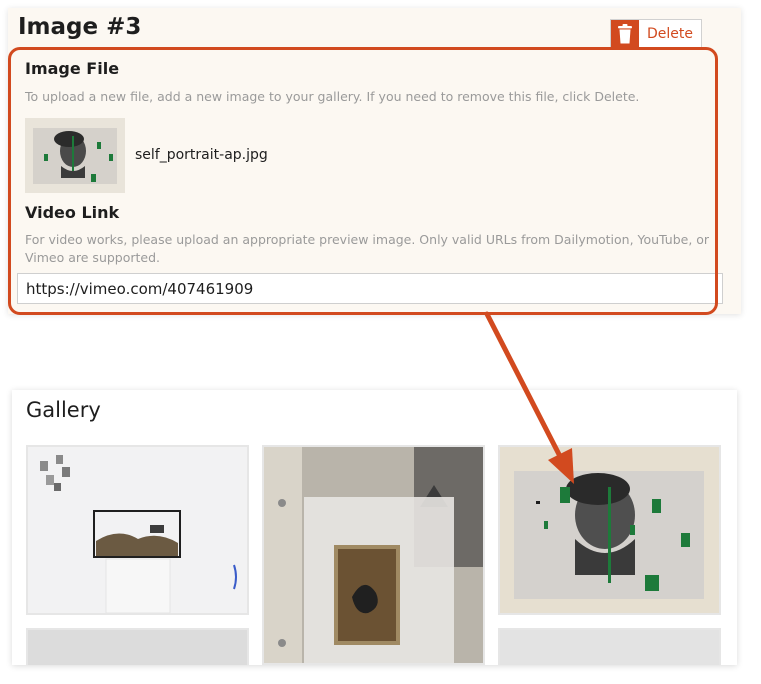 This screenshot has height=684, width=761. What do you see at coordinates (625, 33) in the screenshot?
I see `trash-icon` at bounding box center [625, 33].